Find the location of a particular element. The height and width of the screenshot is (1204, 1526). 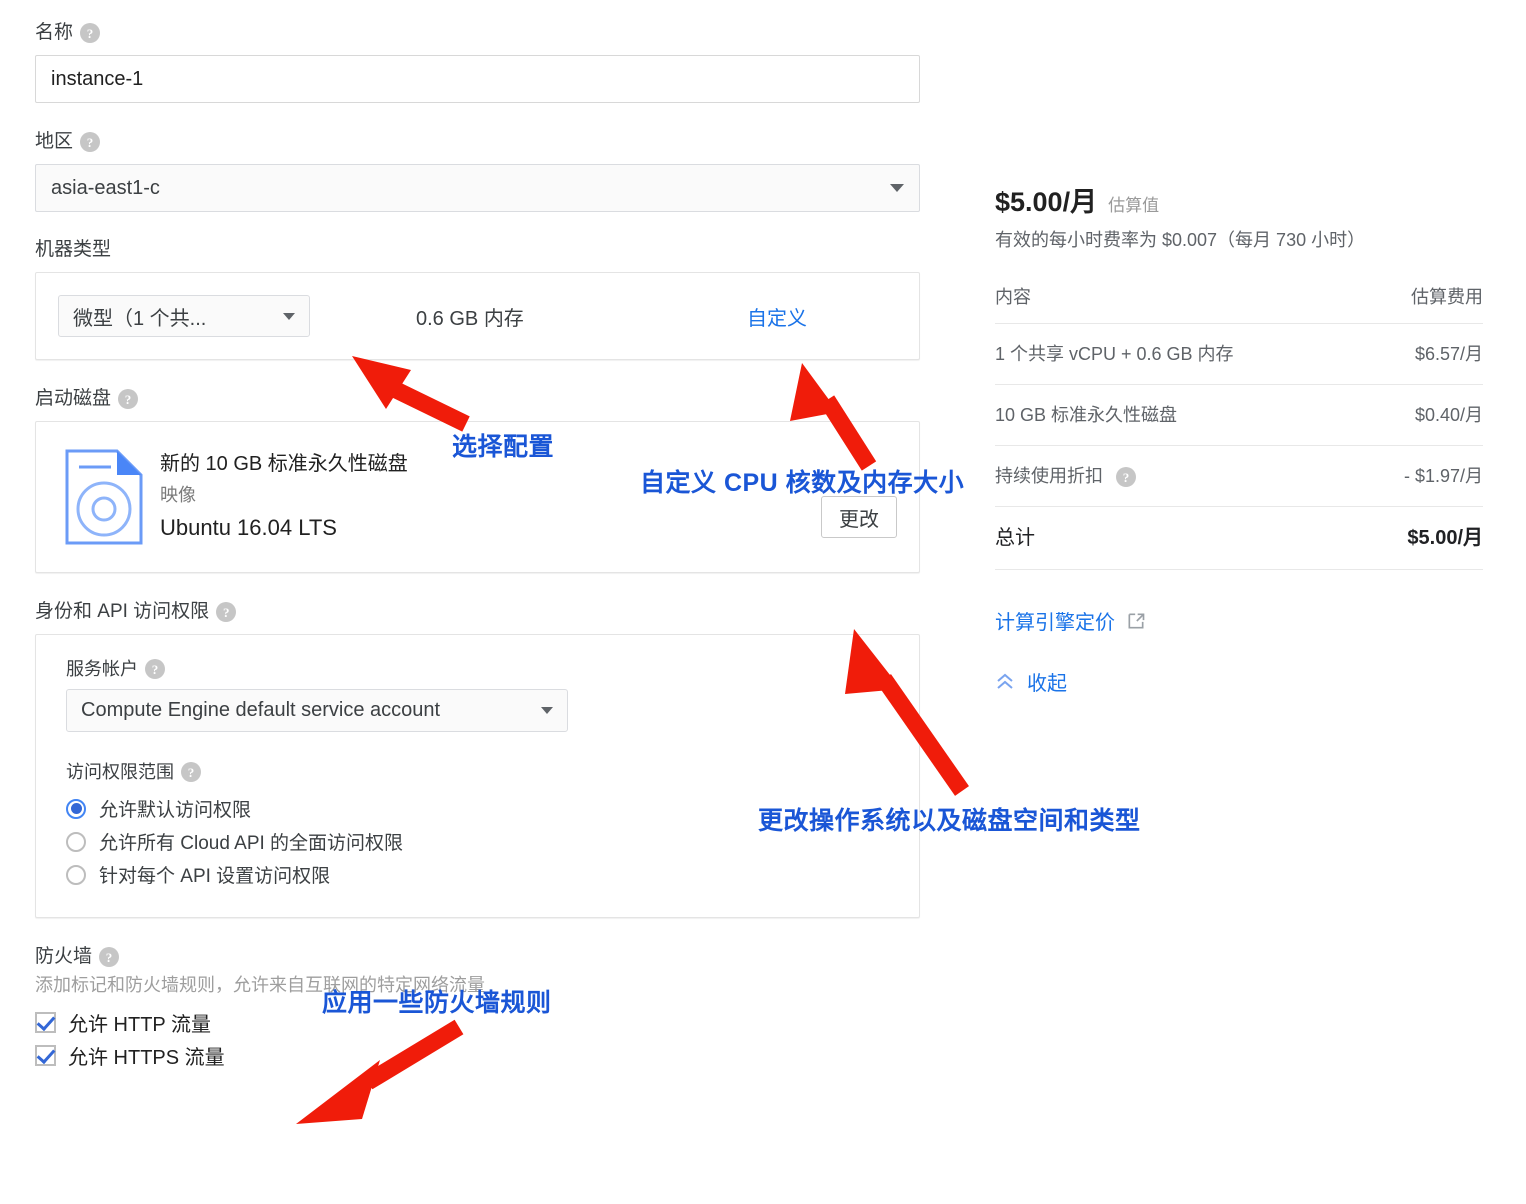

collapse-toggle: 收起 is located at coordinates (1239, 681).